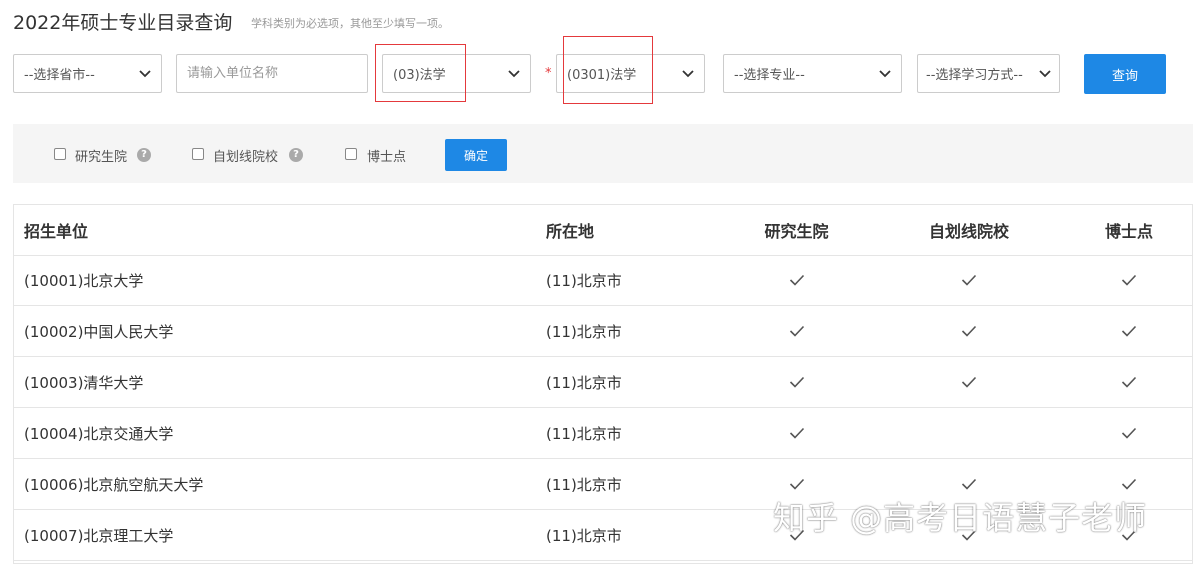  I want to click on table-row: (10001)北京大学 (11)北京市, so click(603, 280).